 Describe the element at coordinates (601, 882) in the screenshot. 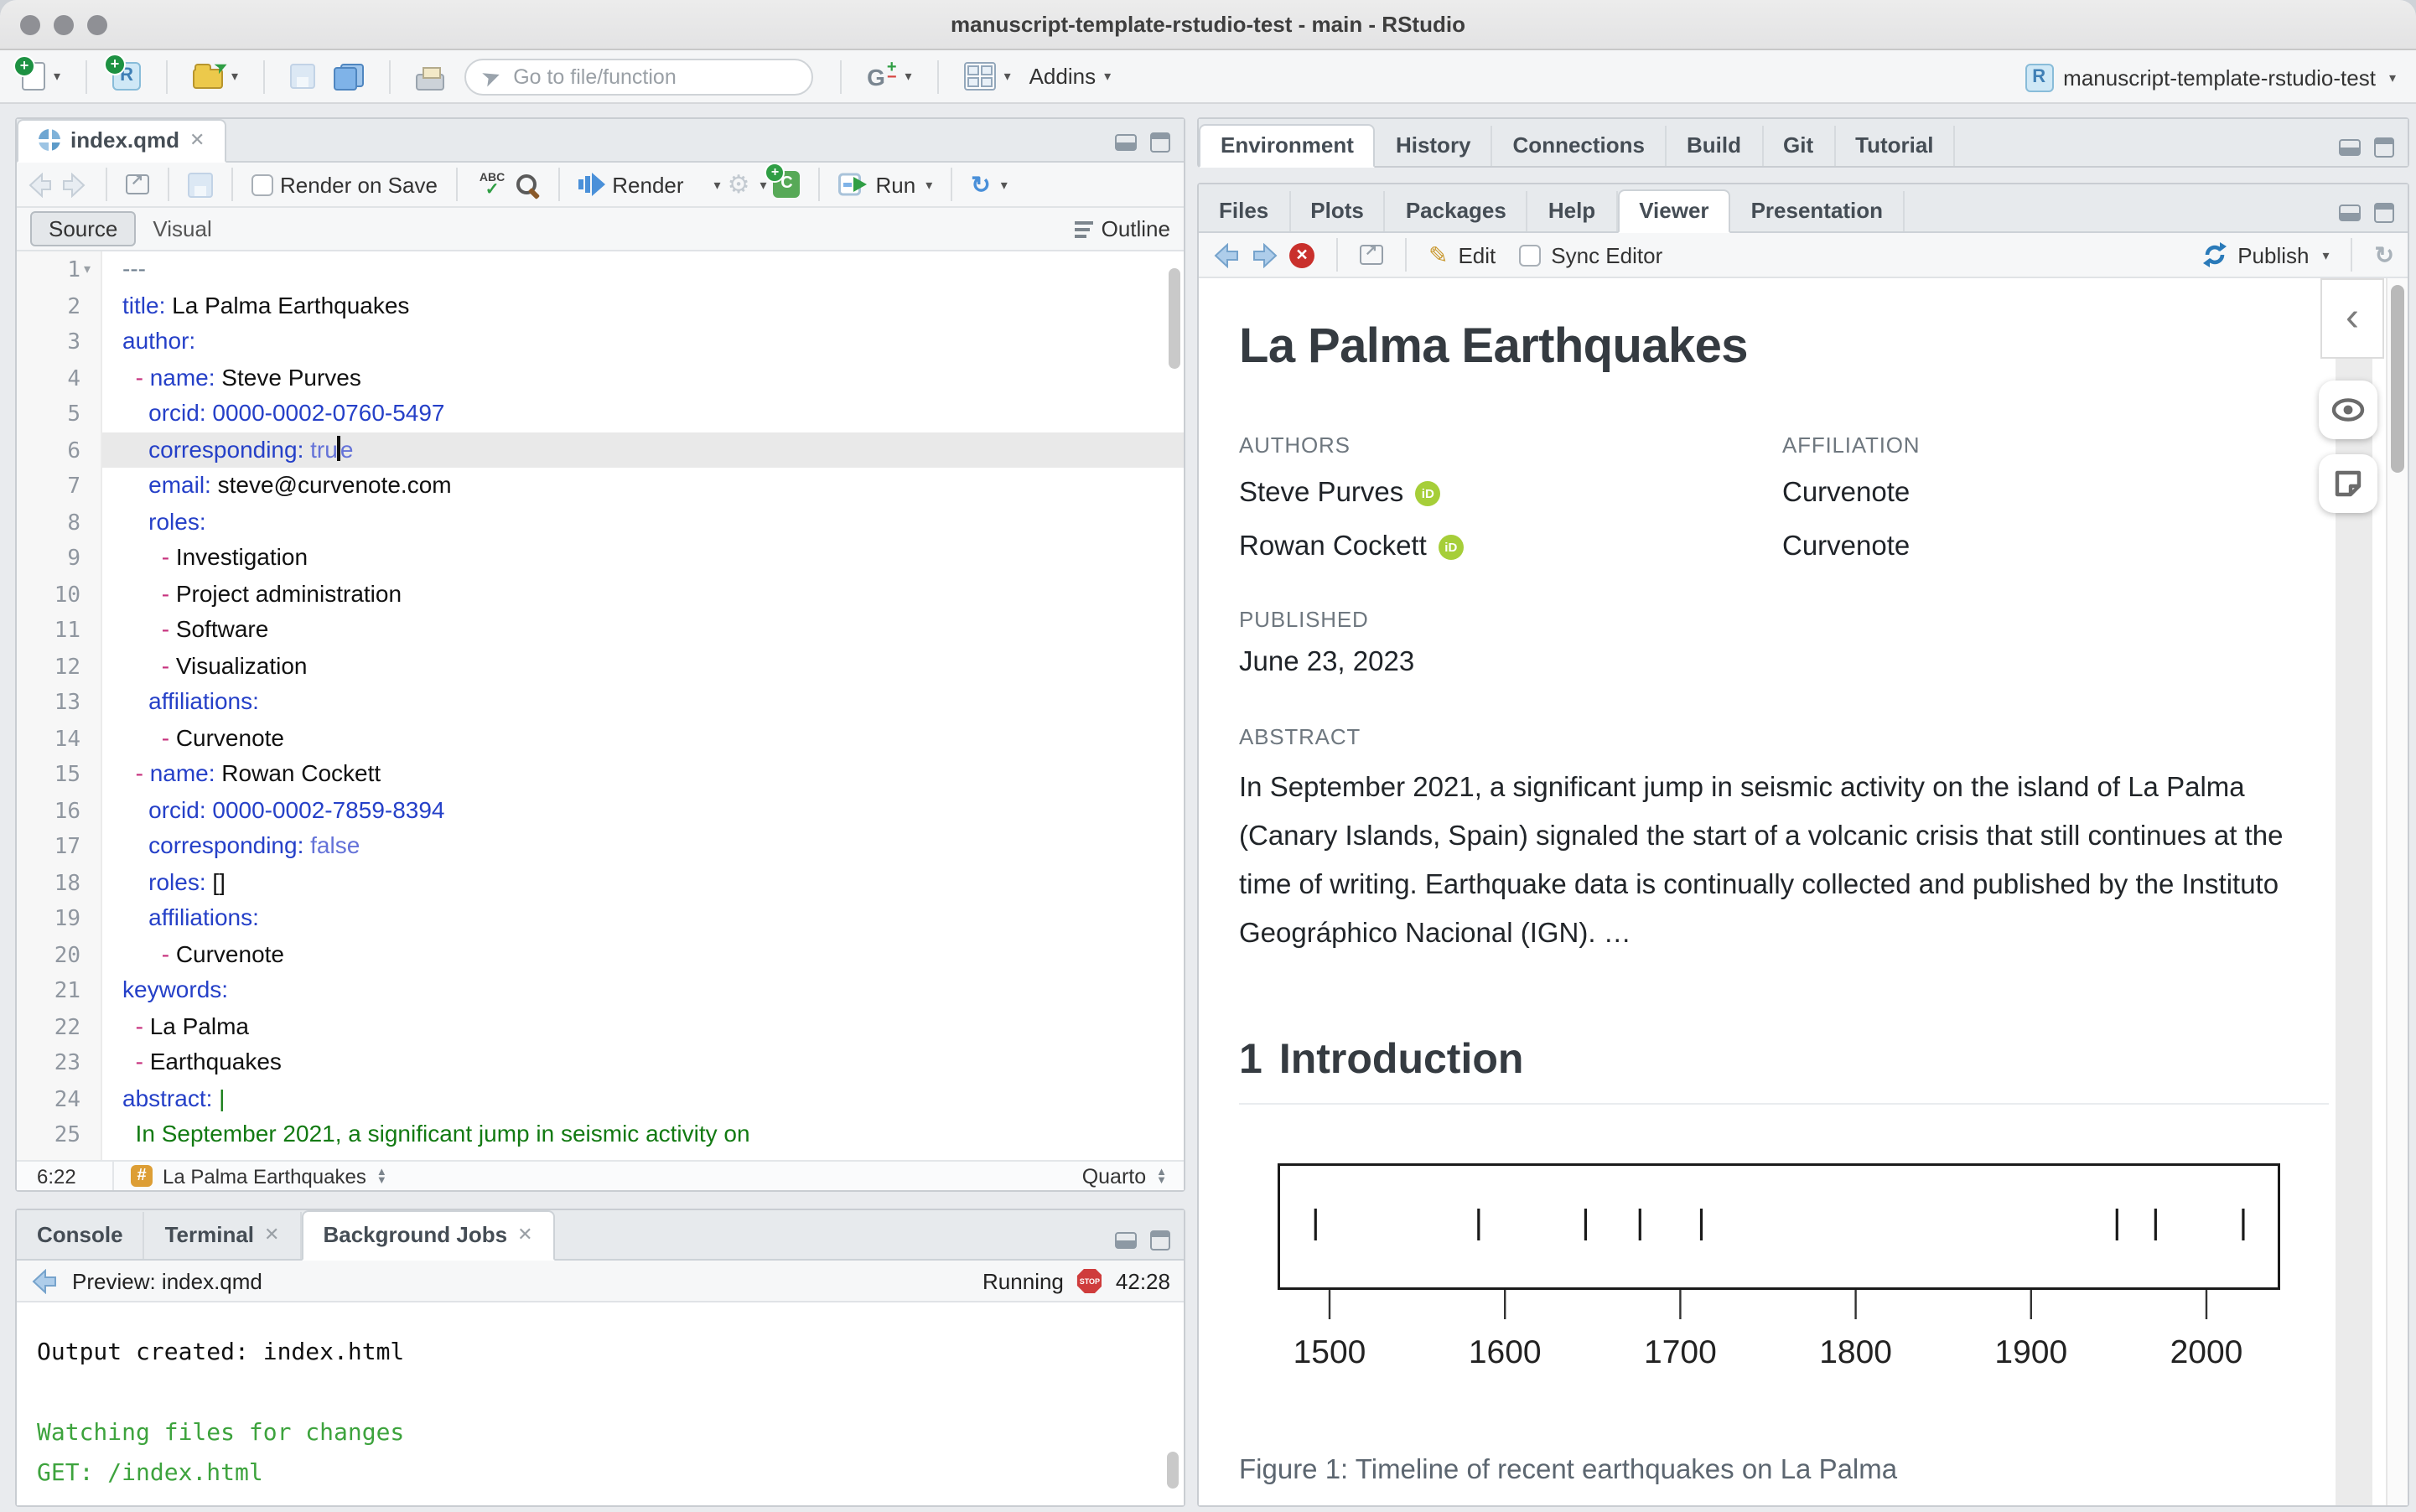

I see `code-line: 18 roles: []` at that location.